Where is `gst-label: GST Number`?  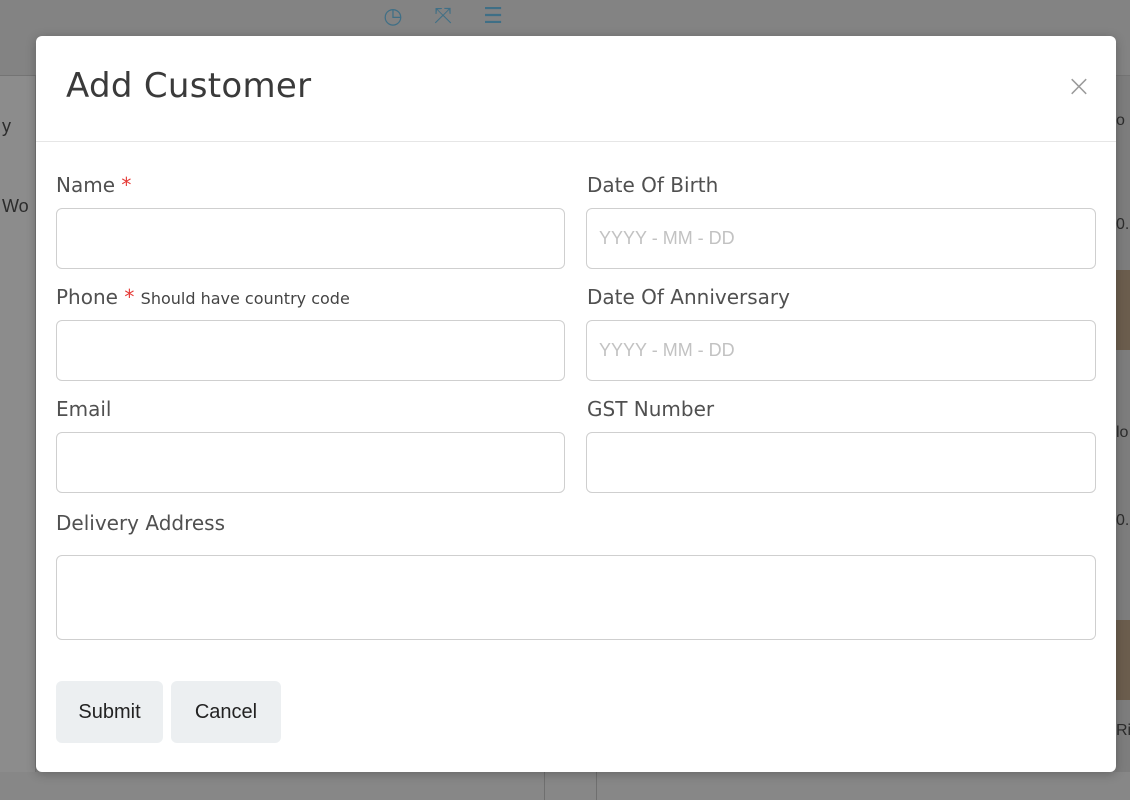 gst-label: GST Number is located at coordinates (651, 409).